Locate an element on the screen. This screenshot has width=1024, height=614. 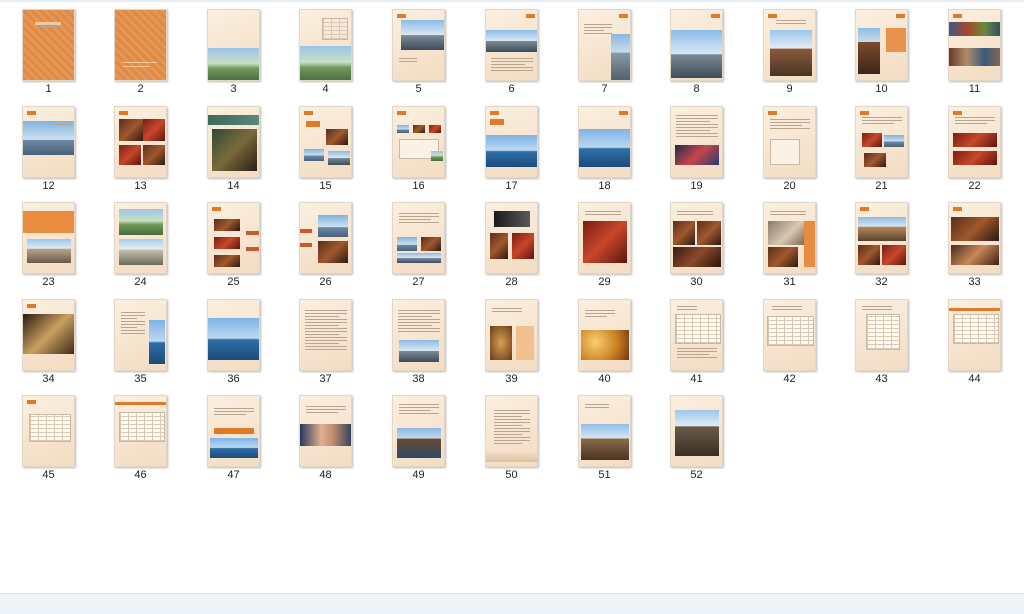
page-thumbnail: 40 is located at coordinates (602, 338).